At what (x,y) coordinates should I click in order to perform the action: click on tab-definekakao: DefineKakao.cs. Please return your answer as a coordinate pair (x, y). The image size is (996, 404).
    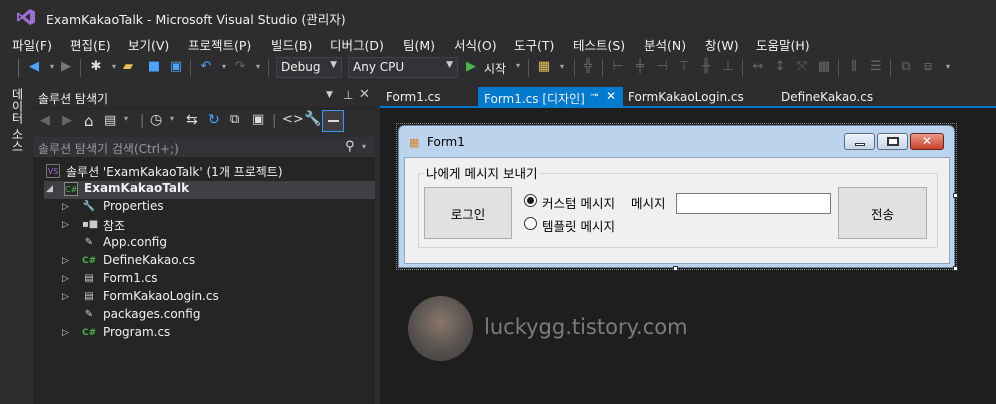
    Looking at the image, I should click on (827, 97).